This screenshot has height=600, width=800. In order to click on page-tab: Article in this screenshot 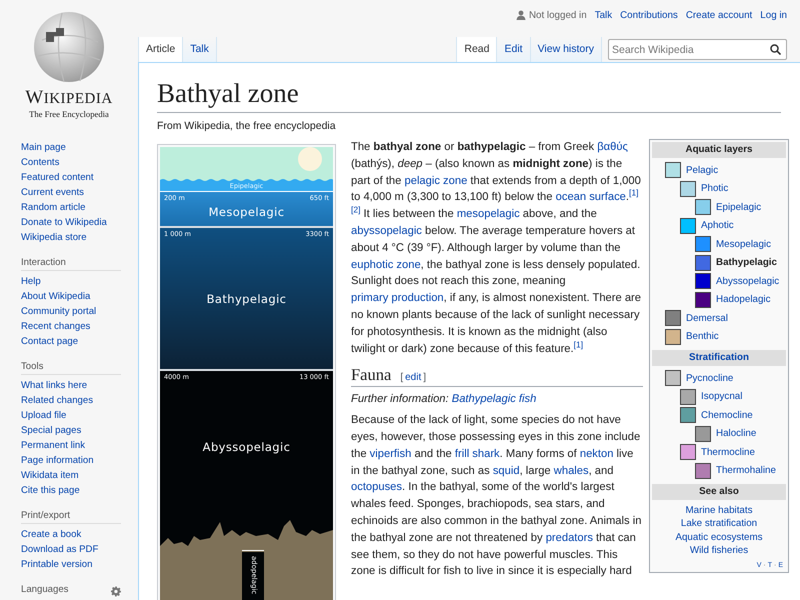, I will do `click(161, 49)`.